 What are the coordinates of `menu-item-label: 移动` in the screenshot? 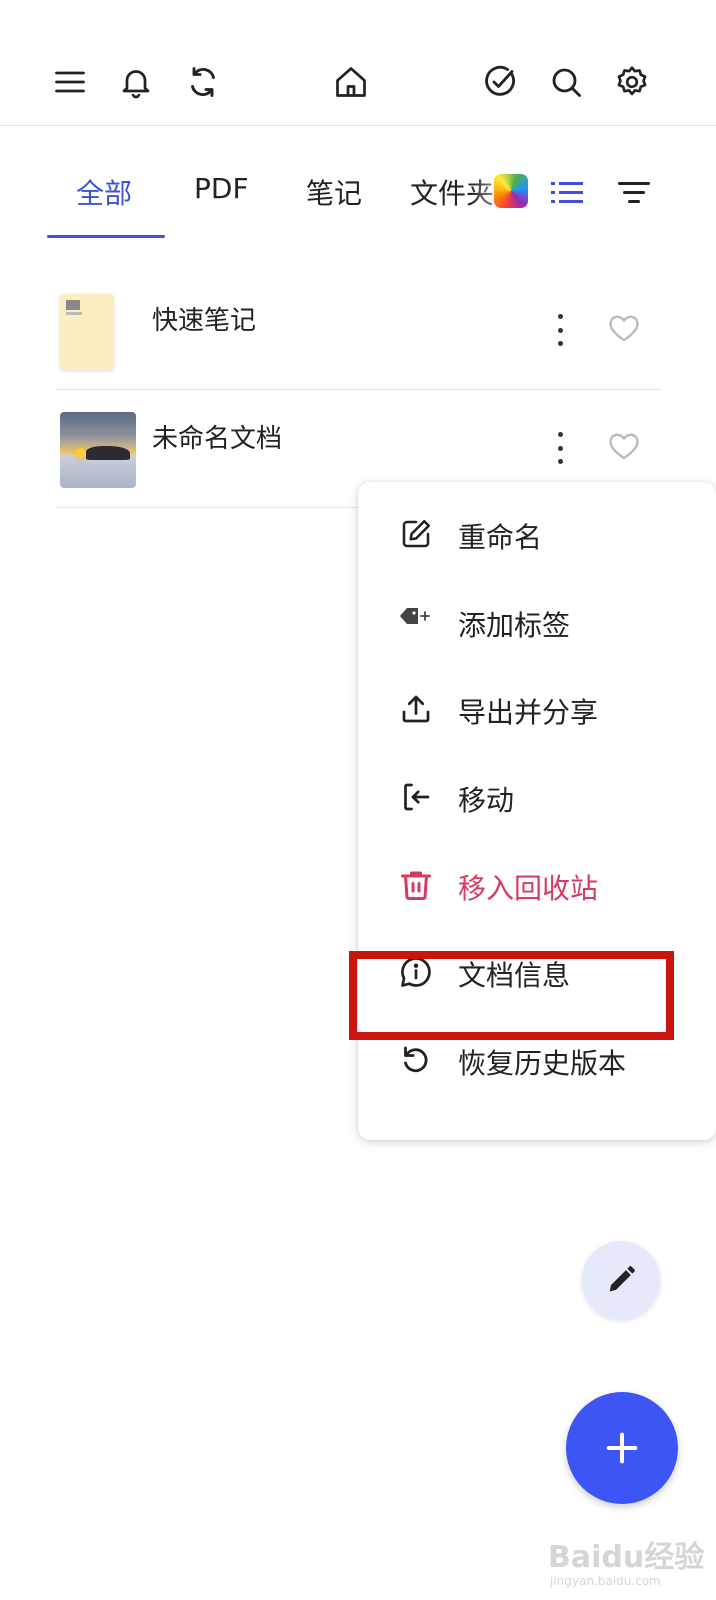 It's located at (486, 800).